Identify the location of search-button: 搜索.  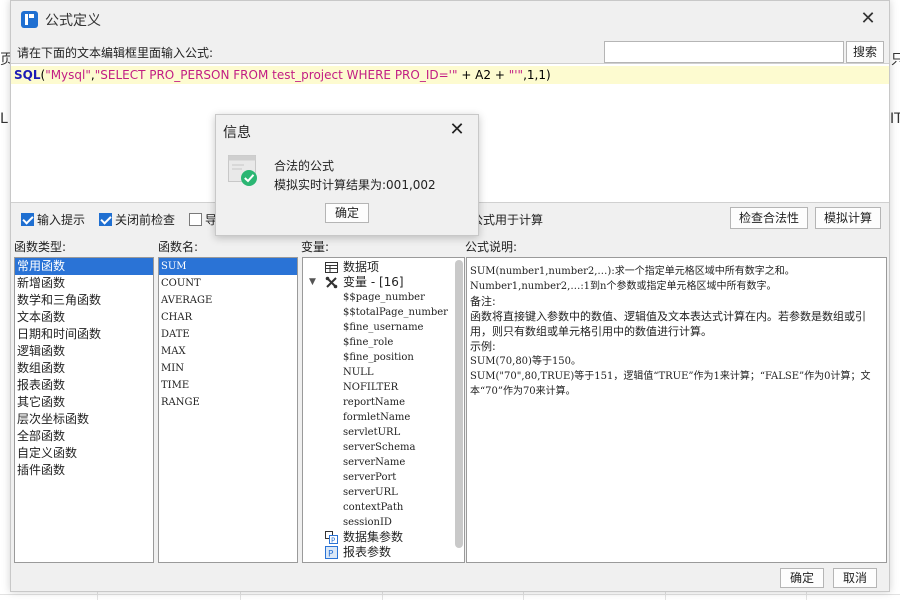
(865, 52).